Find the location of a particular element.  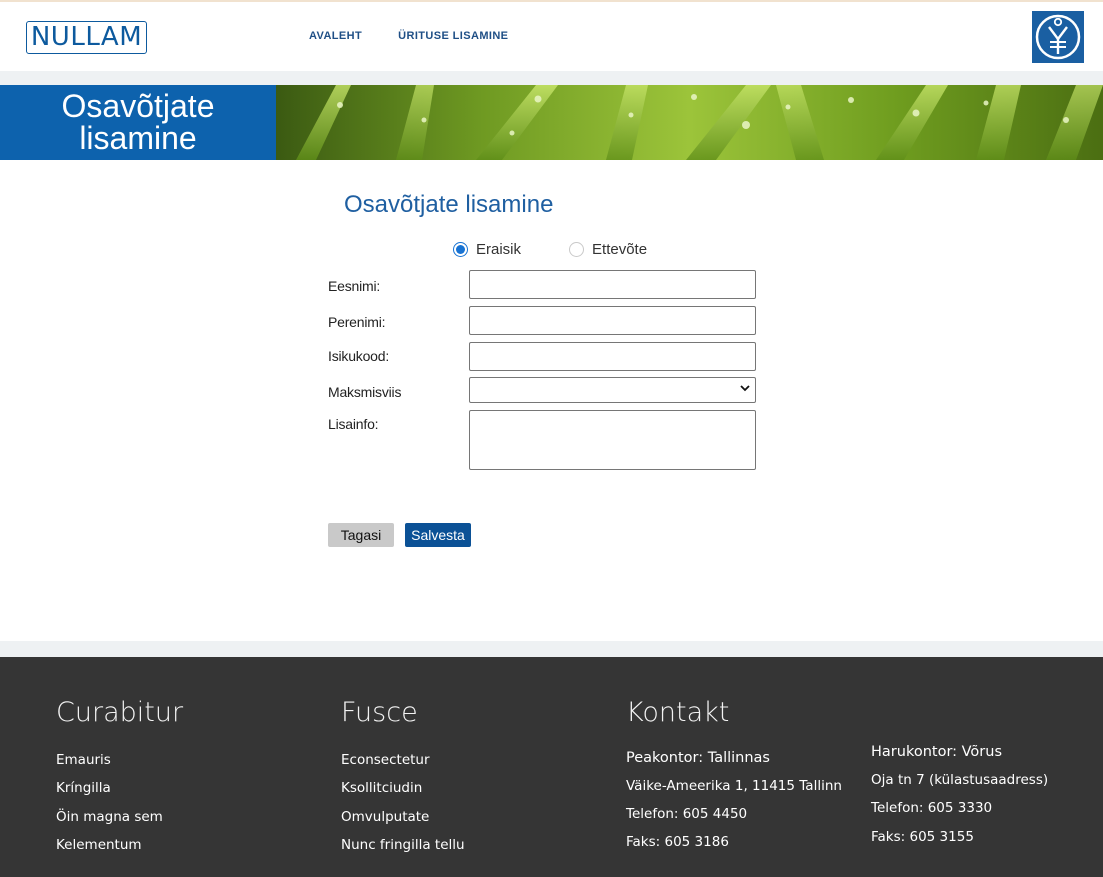

footer-link: Ksollitciudin is located at coordinates (381, 788).